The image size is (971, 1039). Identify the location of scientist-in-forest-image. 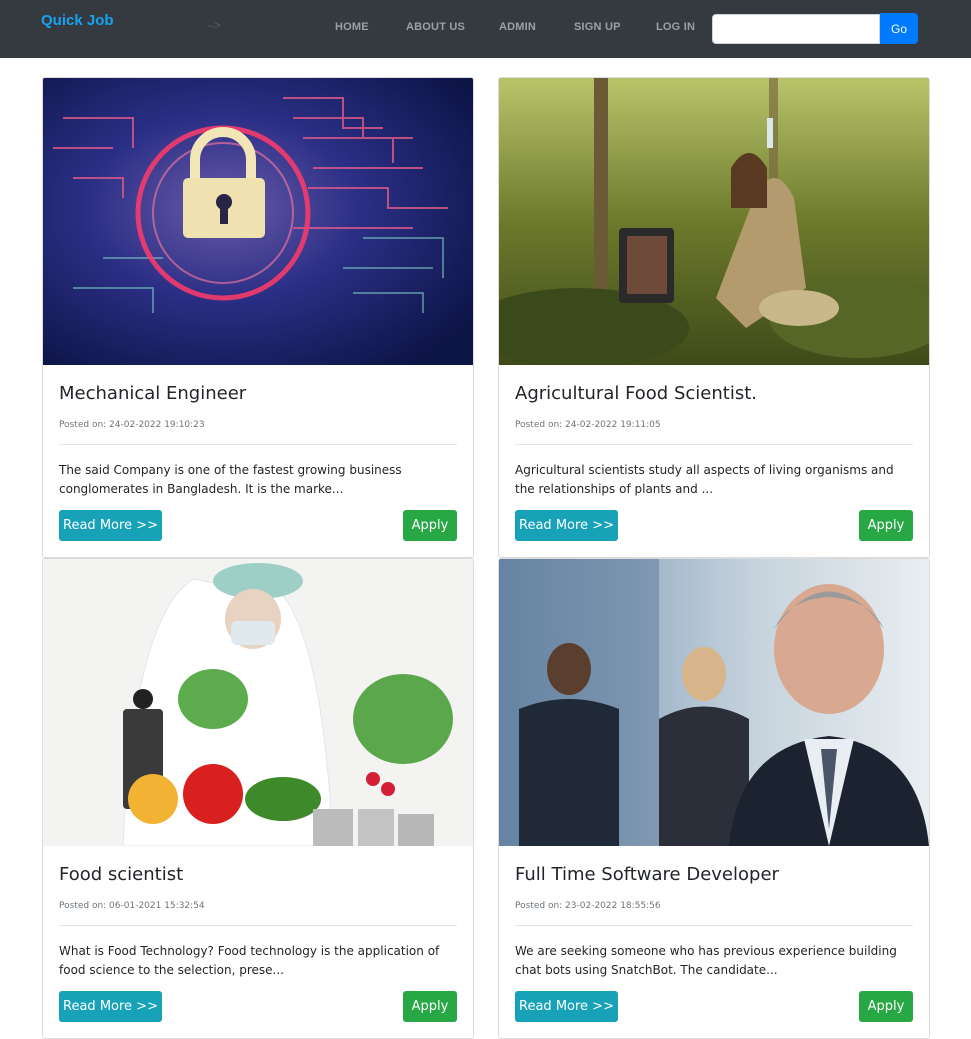
(714, 221).